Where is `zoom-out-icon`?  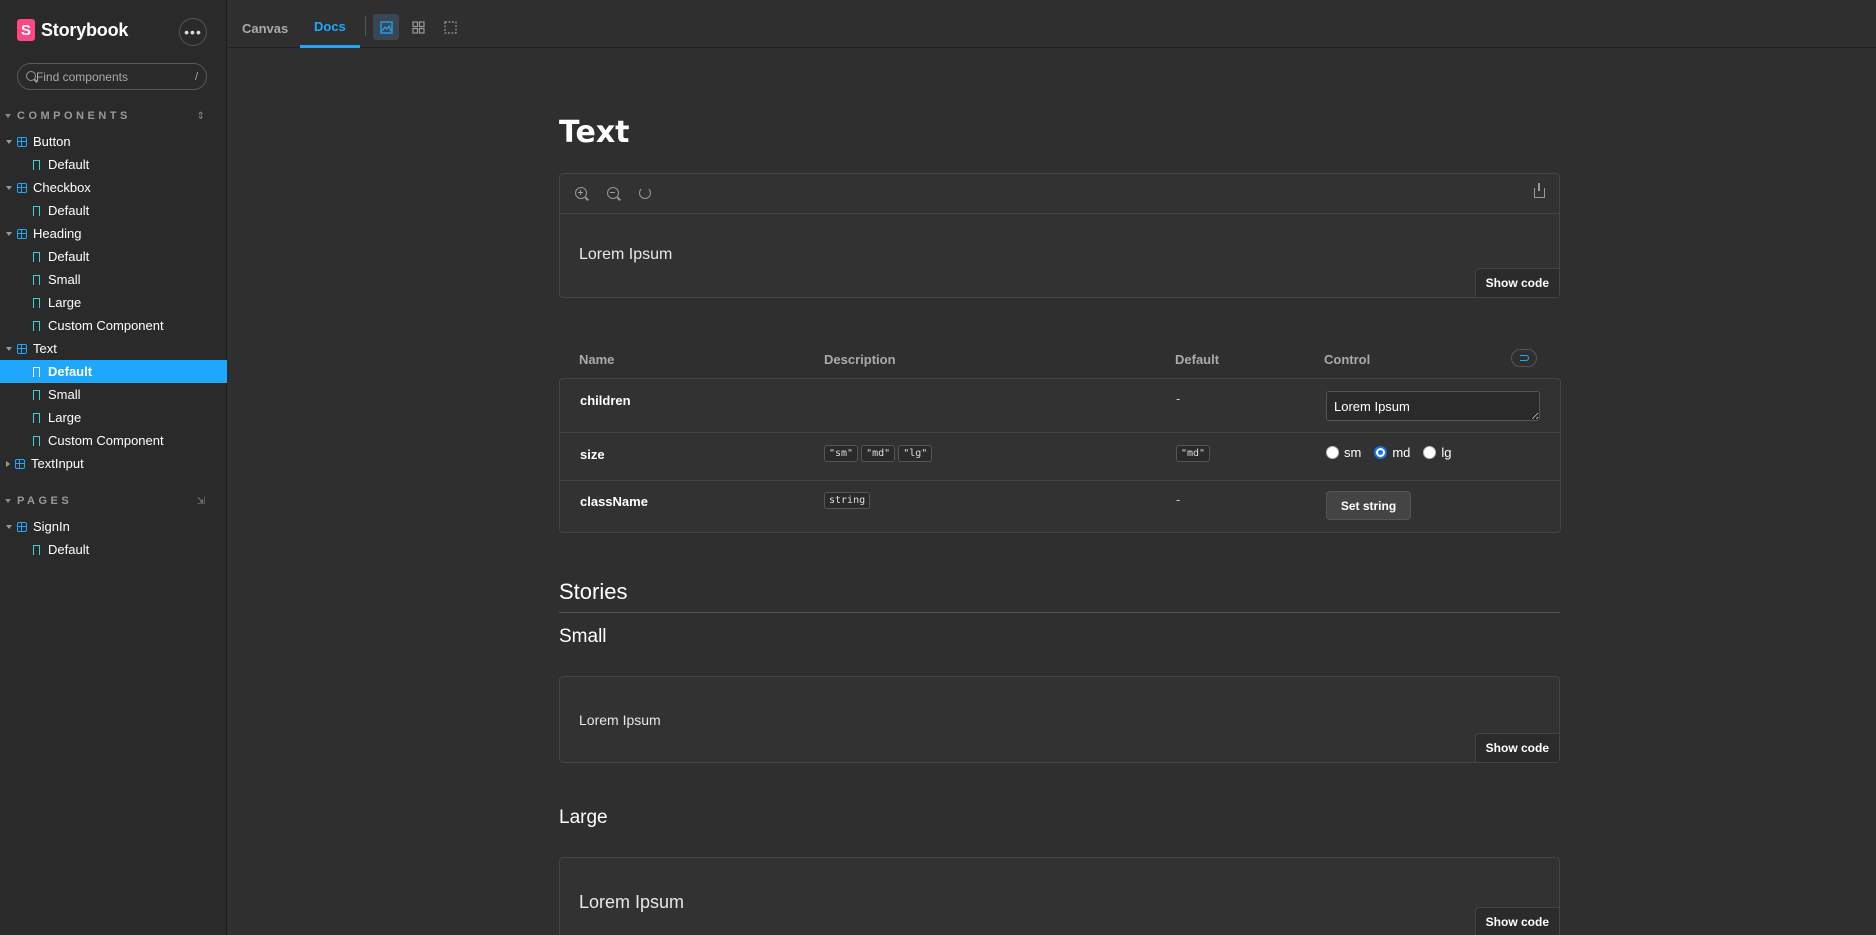
zoom-out-icon is located at coordinates (613, 193).